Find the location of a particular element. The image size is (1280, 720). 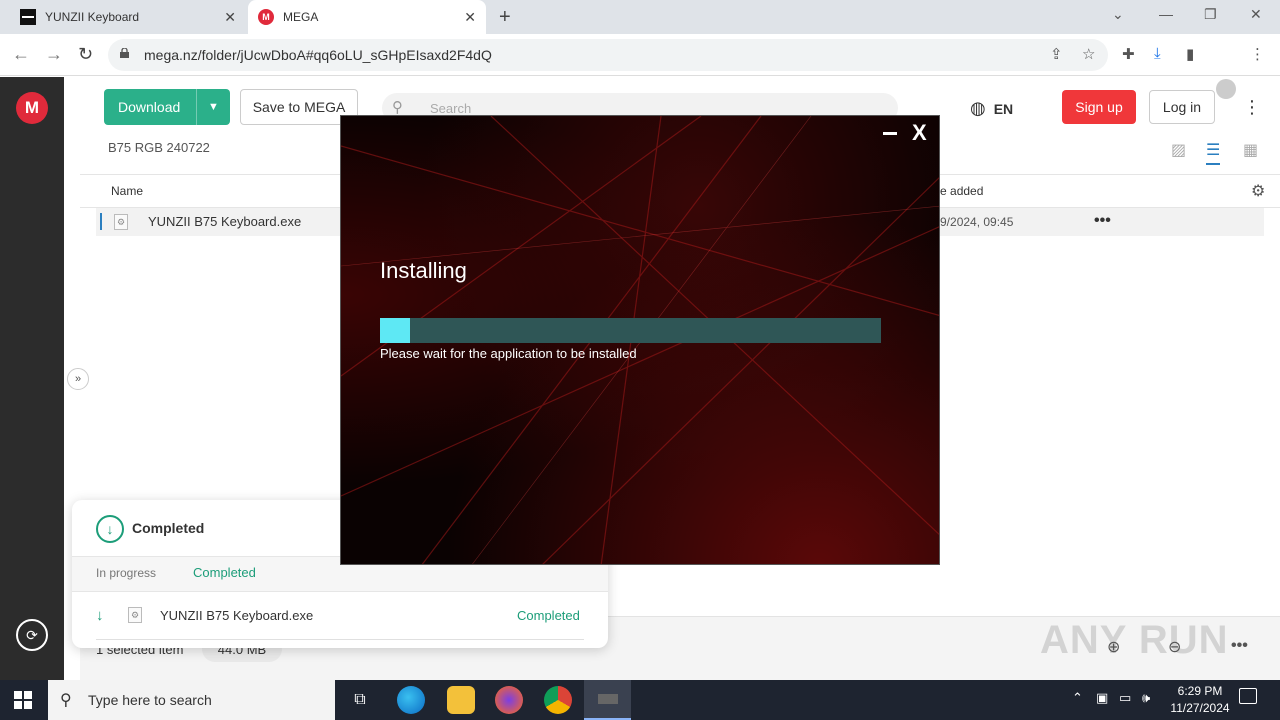

sign-up-button: Sign up is located at coordinates (1099, 107).